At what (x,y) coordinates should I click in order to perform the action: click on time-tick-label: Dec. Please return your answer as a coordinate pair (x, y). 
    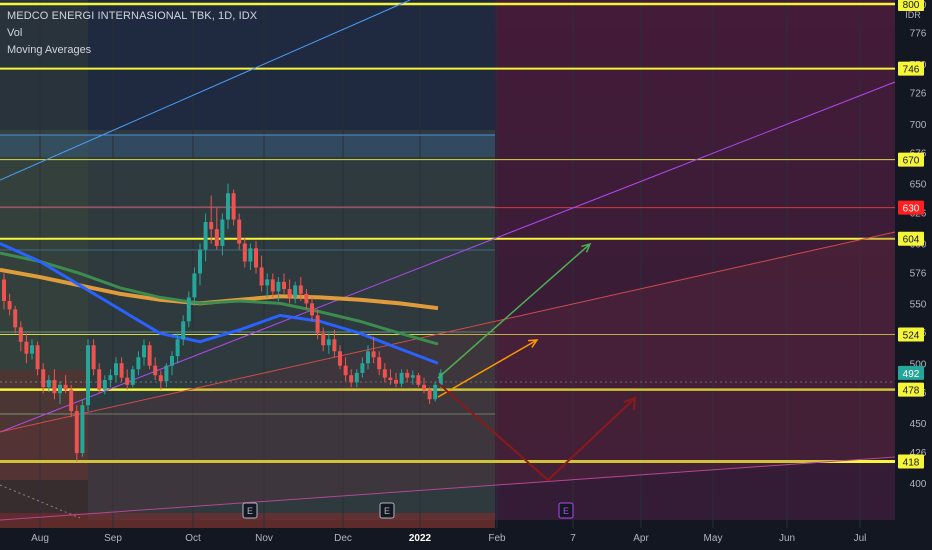
    Looking at the image, I should click on (343, 538).